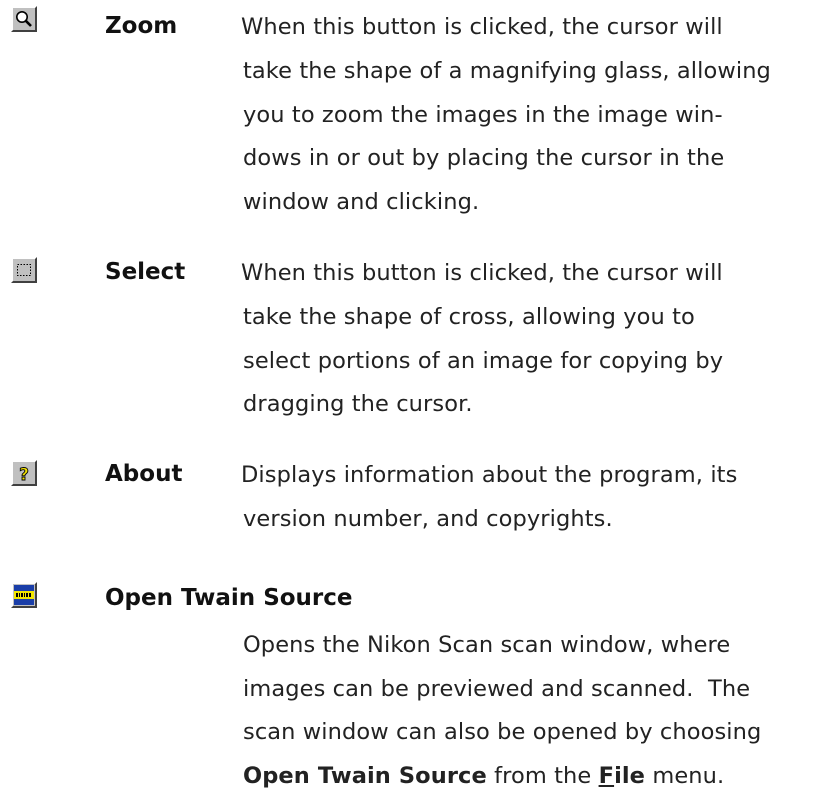 This screenshot has height=798, width=828. I want to click on desc-select-line-4: dragging the cursor., so click(530, 405).